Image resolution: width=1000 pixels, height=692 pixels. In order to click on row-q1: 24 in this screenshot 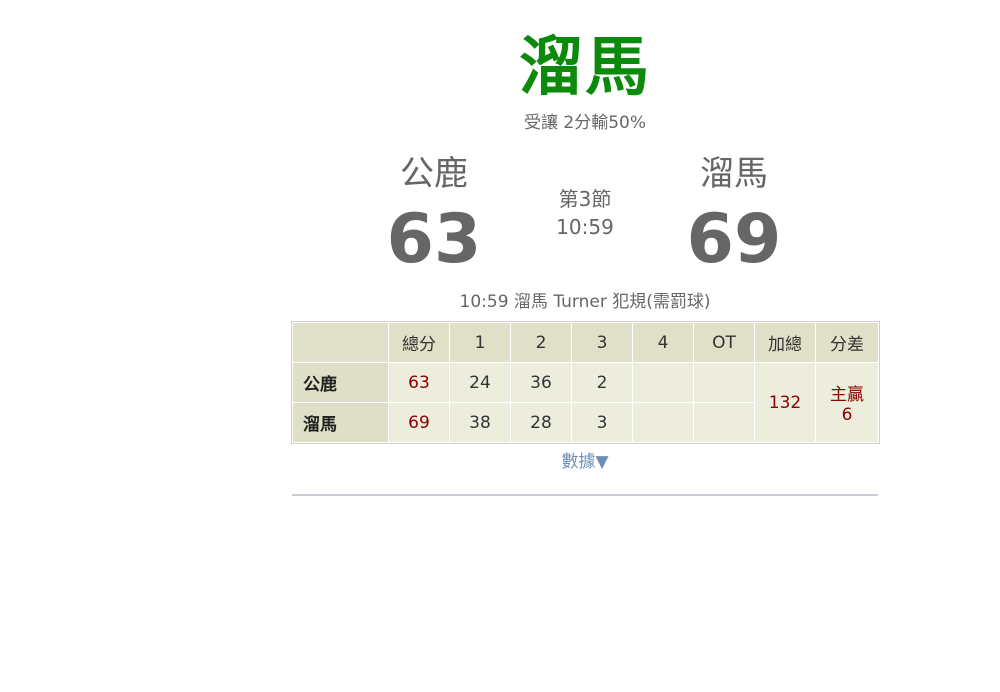, I will do `click(480, 382)`.